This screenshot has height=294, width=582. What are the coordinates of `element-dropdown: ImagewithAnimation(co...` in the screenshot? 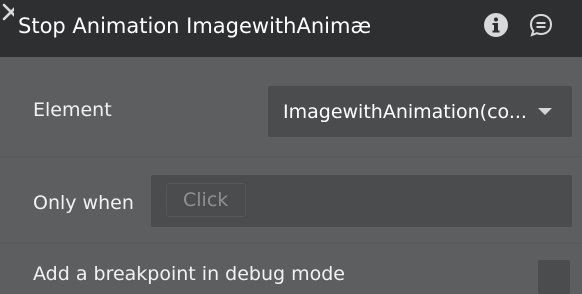 It's located at (420, 111).